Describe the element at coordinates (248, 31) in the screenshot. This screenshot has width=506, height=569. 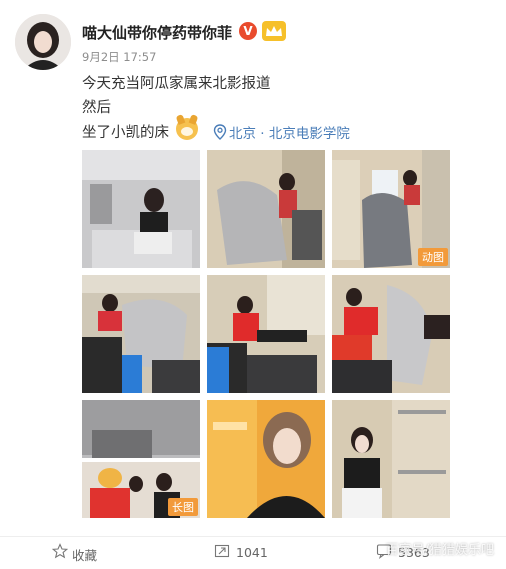
I see `verified-badge: V` at that location.